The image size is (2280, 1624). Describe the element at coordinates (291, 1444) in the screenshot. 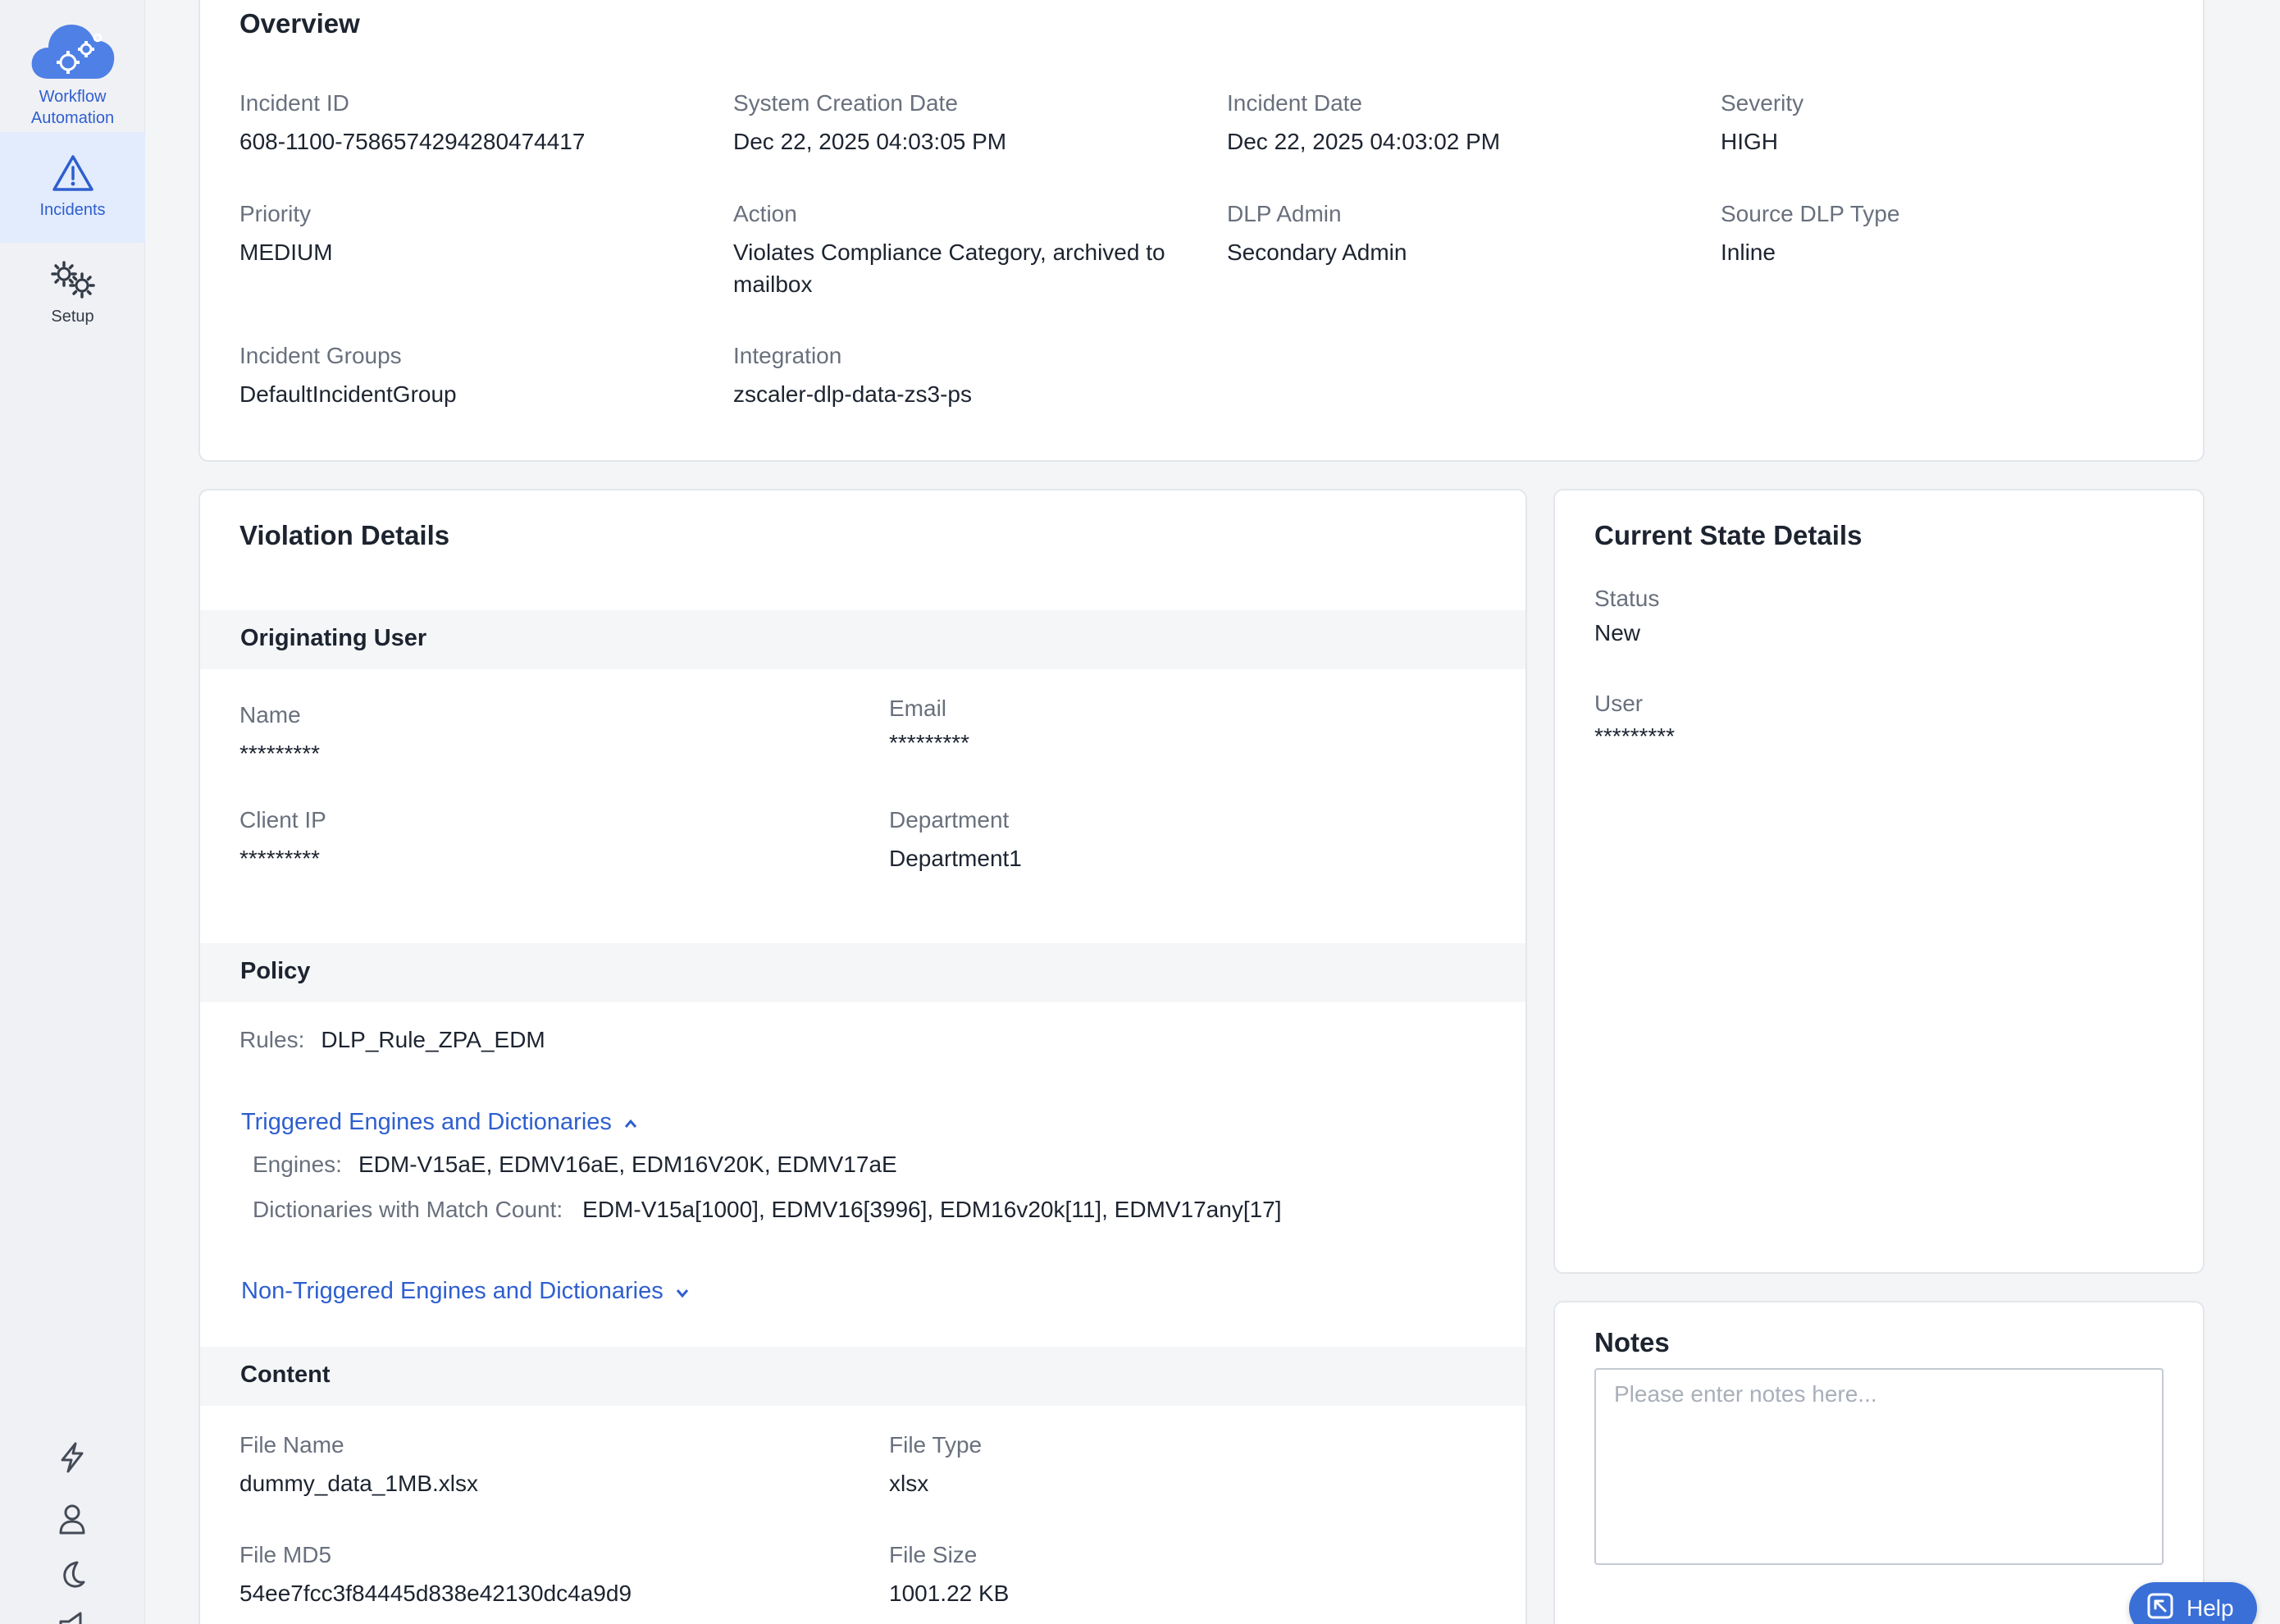

I see `field-label: File Name` at that location.